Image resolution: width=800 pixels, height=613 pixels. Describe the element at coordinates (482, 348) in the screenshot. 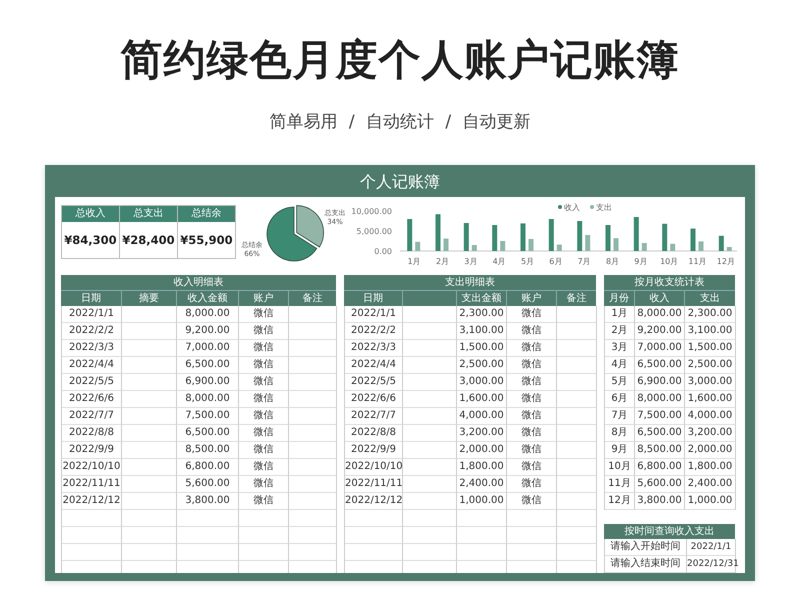

I see `table-cell: 1,500.00` at that location.